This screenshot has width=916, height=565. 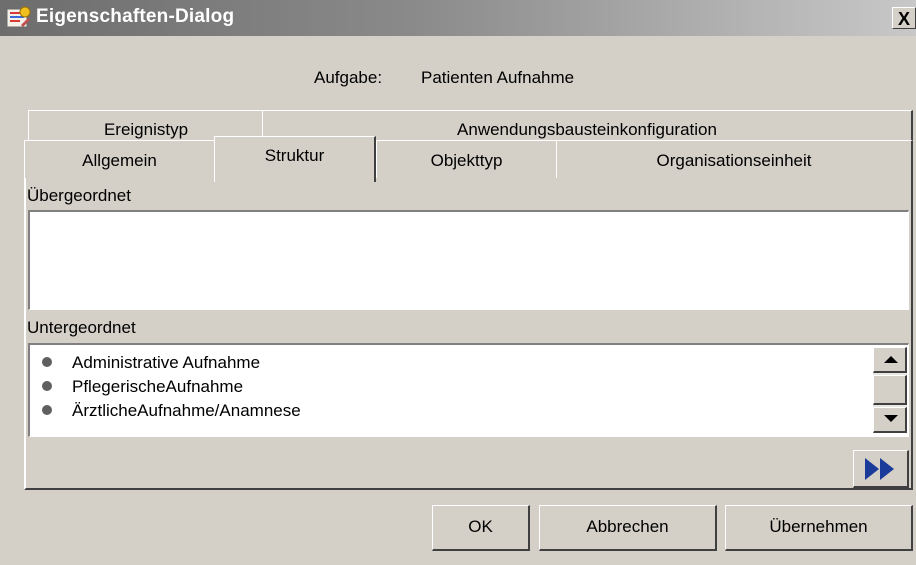 What do you see at coordinates (166, 362) in the screenshot?
I see `list-item-text: Administrative Aufnahme` at bounding box center [166, 362].